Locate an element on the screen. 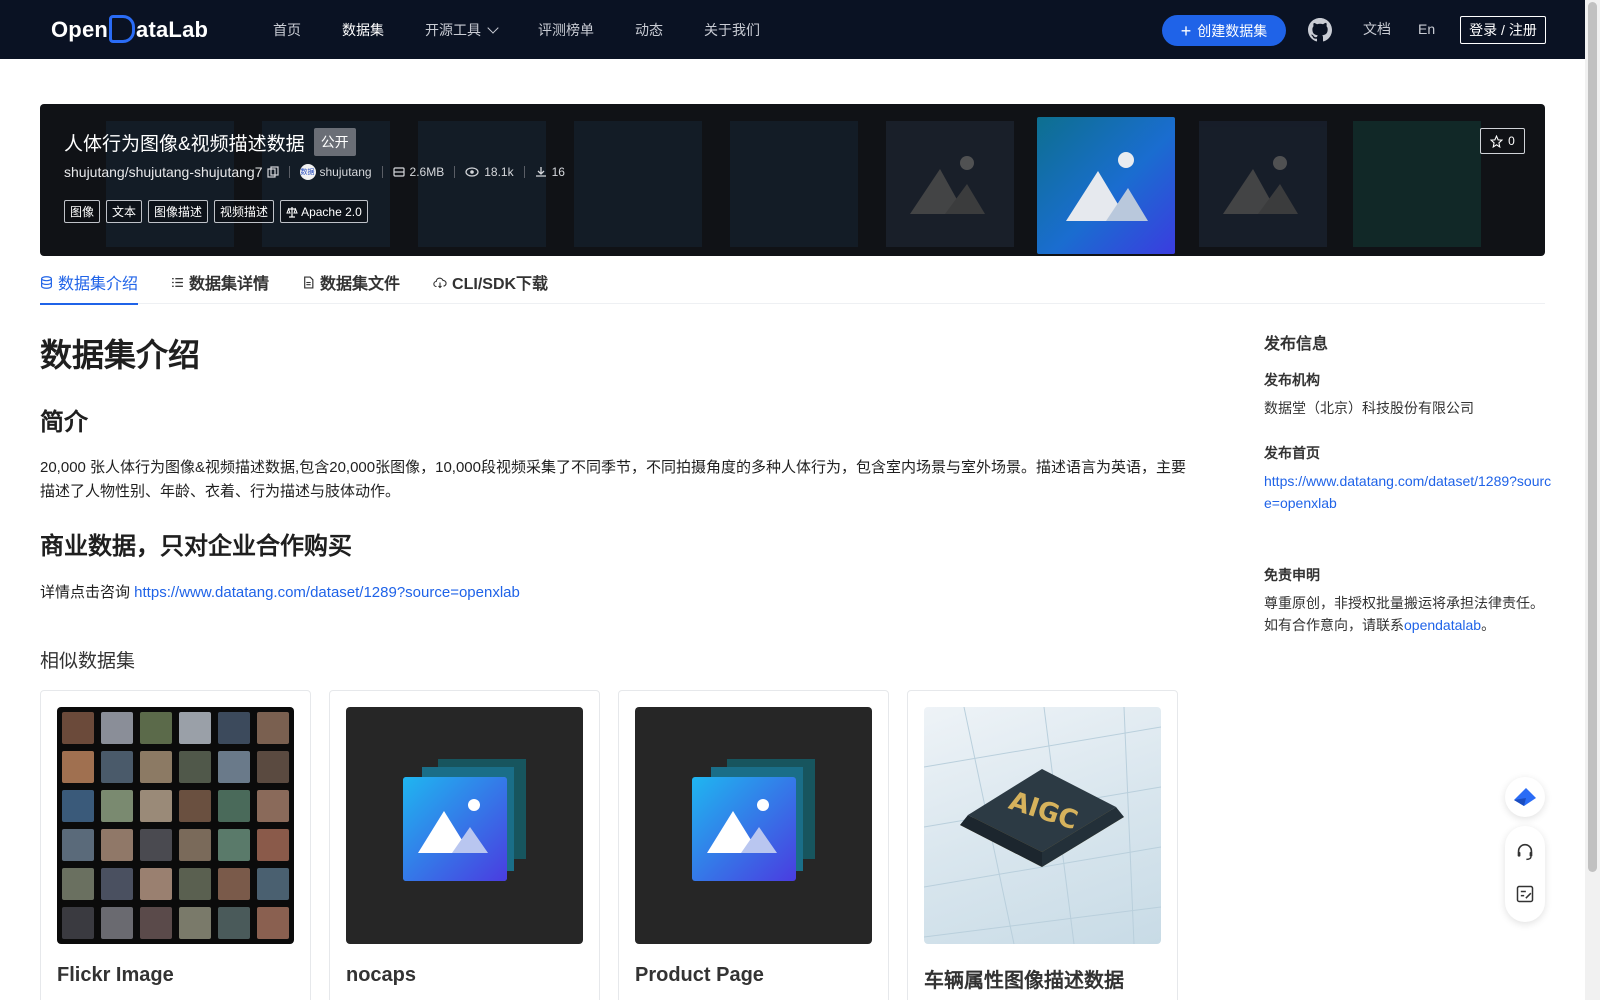  card-image-flickr-collage is located at coordinates (175, 825).